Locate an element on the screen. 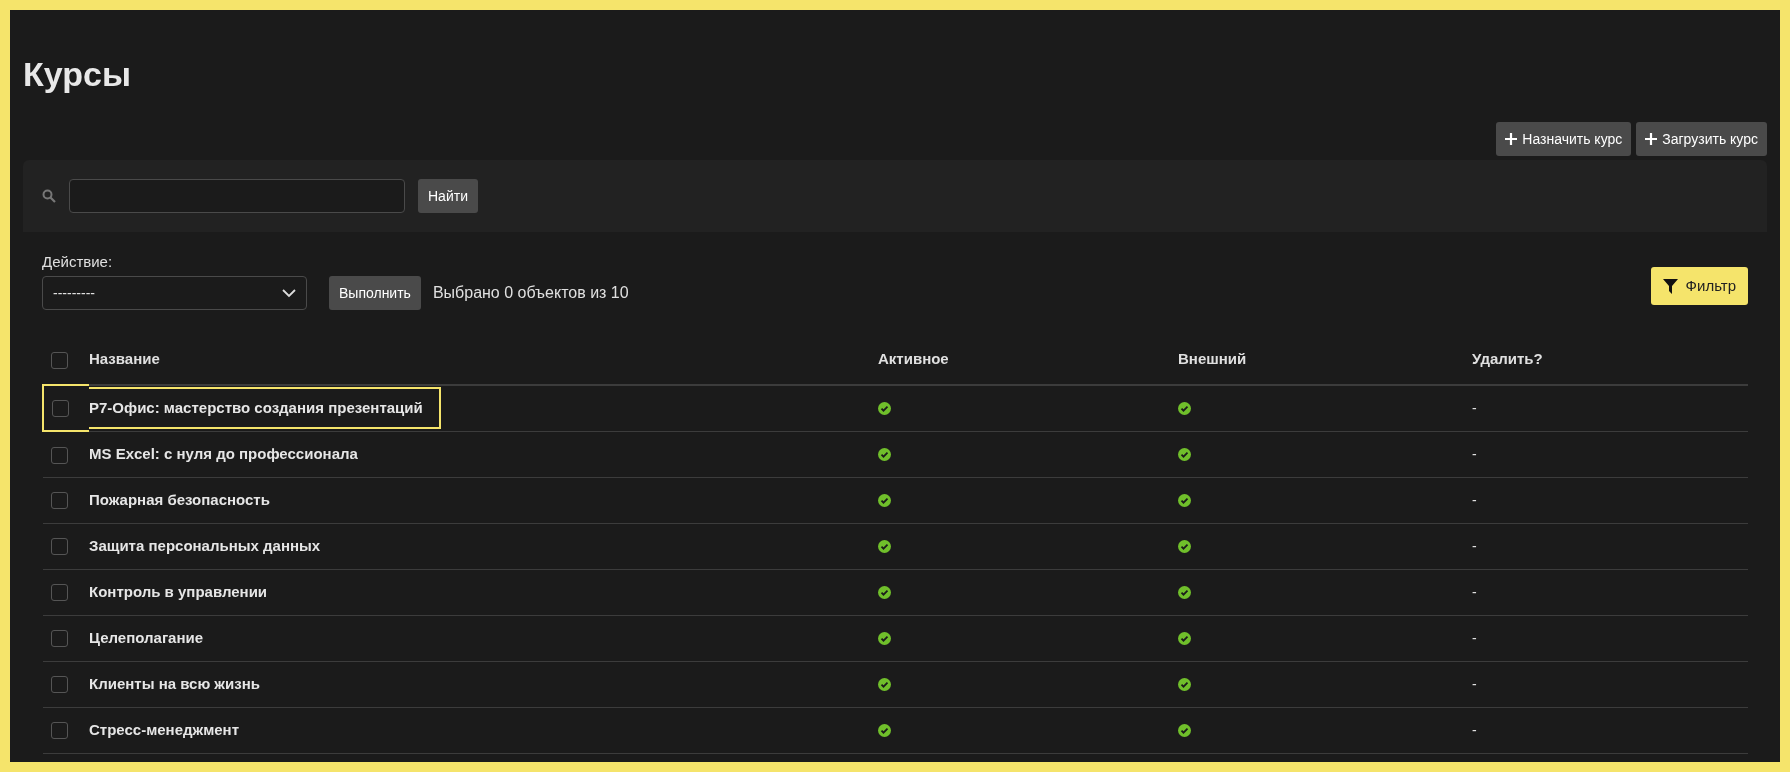  find-button: Найти is located at coordinates (448, 196).